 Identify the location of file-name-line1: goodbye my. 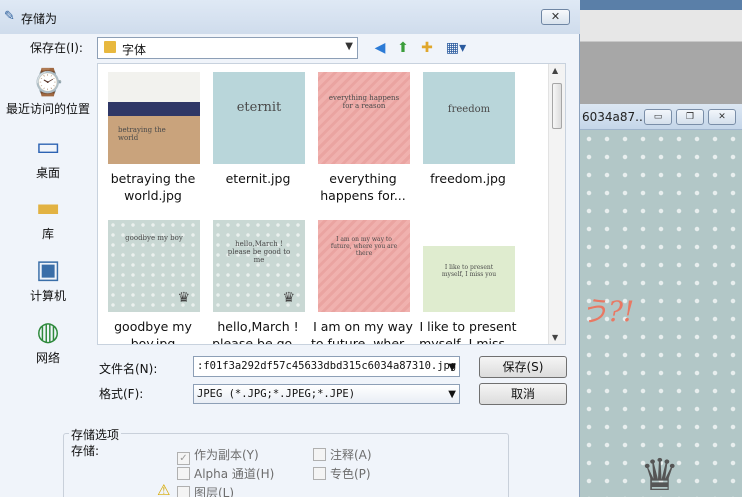
(153, 326).